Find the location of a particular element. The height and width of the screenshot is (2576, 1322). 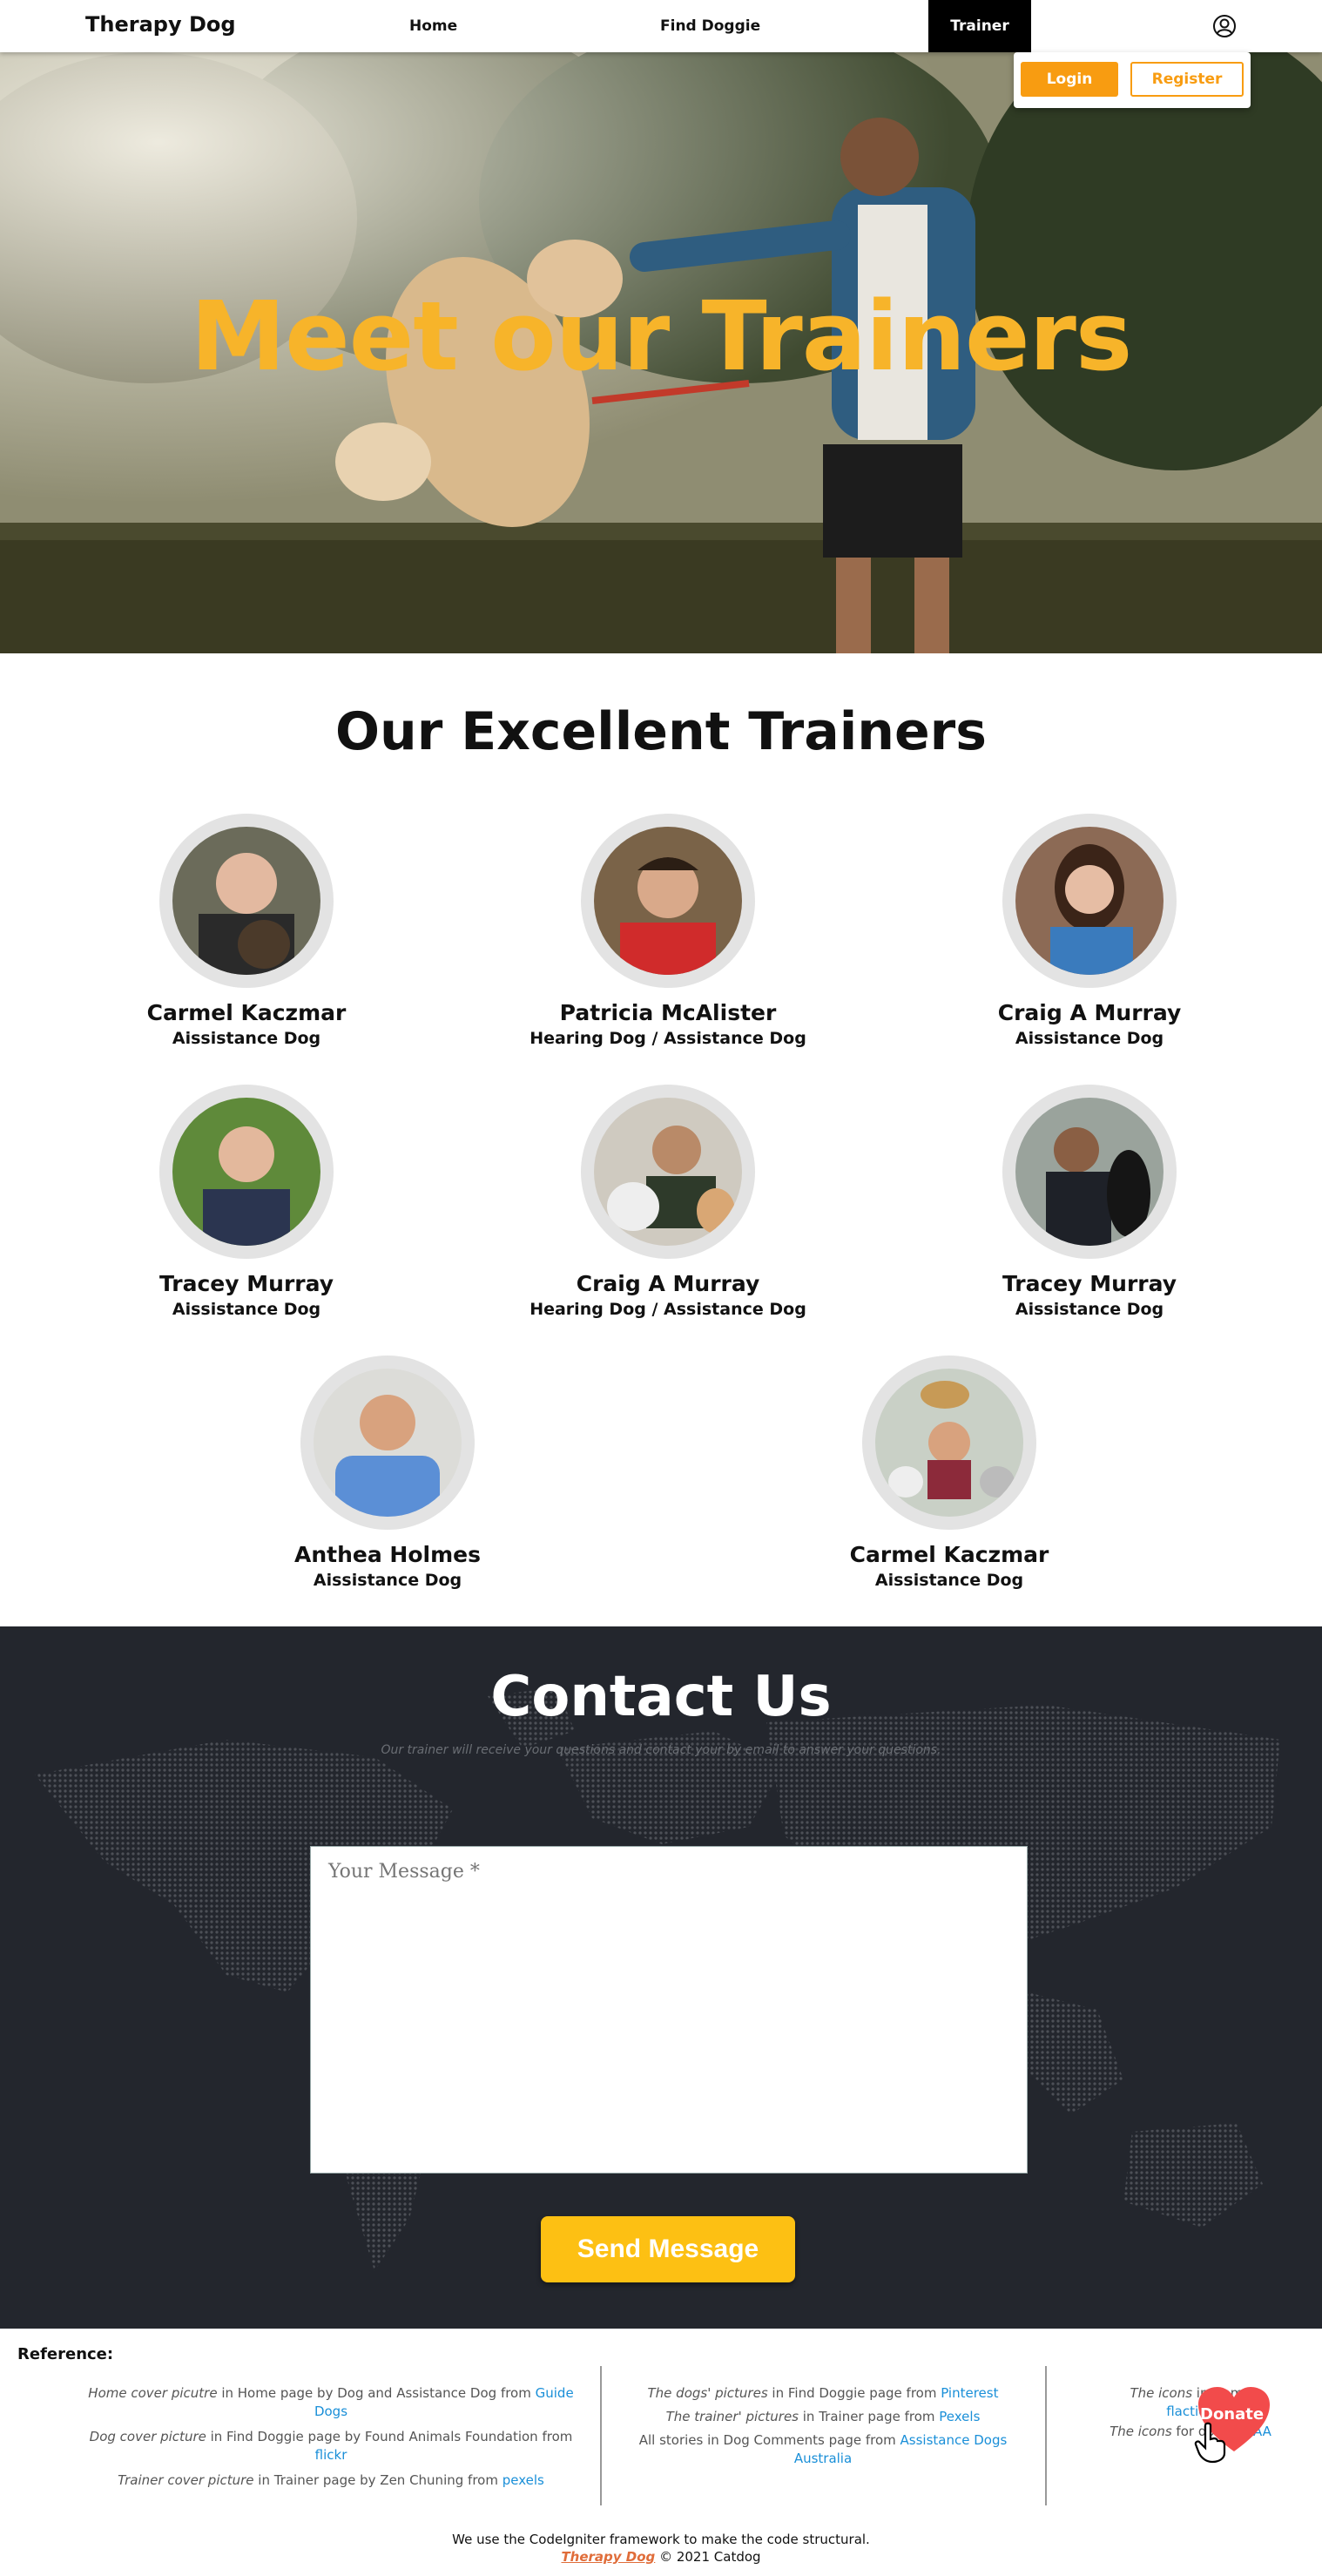

trainer-card: Craig A Murray Aissistance Dog is located at coordinates (1089, 931).